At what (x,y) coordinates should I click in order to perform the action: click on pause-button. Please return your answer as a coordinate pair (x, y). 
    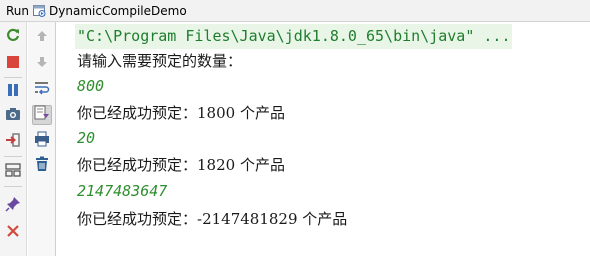
    Looking at the image, I should click on (13, 91).